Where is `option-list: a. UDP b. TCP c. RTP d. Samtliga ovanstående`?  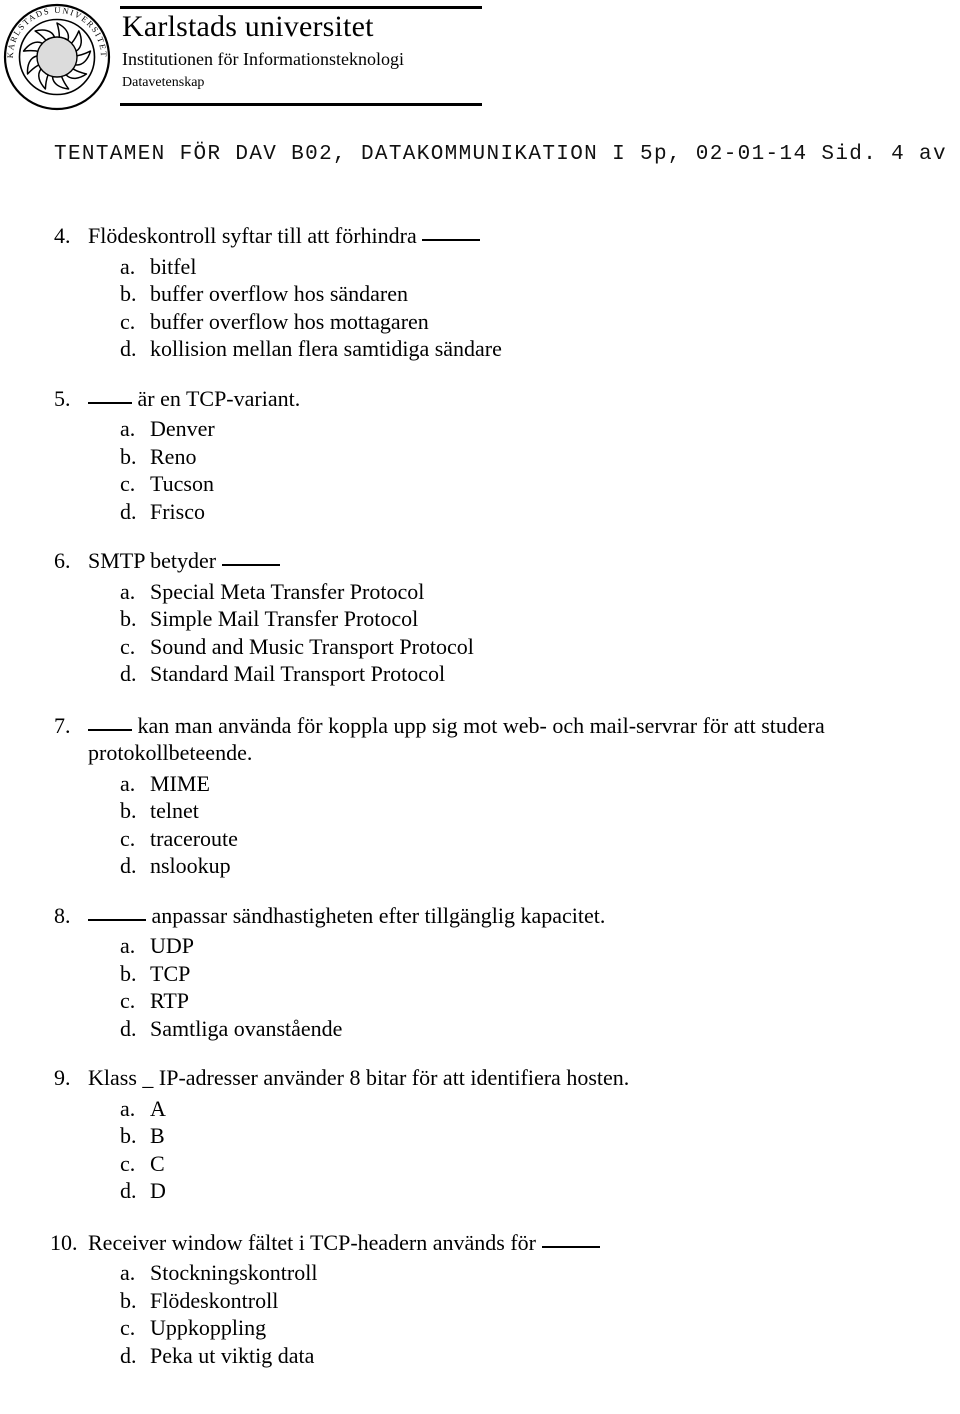 option-list: a. UDP b. TCP c. RTP d. Samtliga ovanstående is located at coordinates (480, 987).